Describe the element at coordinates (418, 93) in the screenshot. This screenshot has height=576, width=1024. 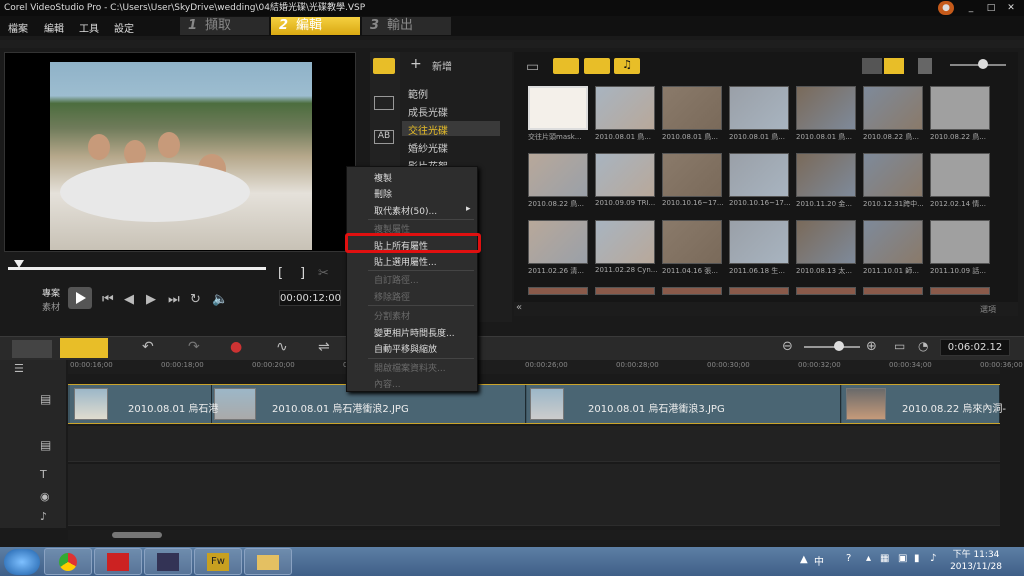
I see `tree-item-sample: 範例` at that location.